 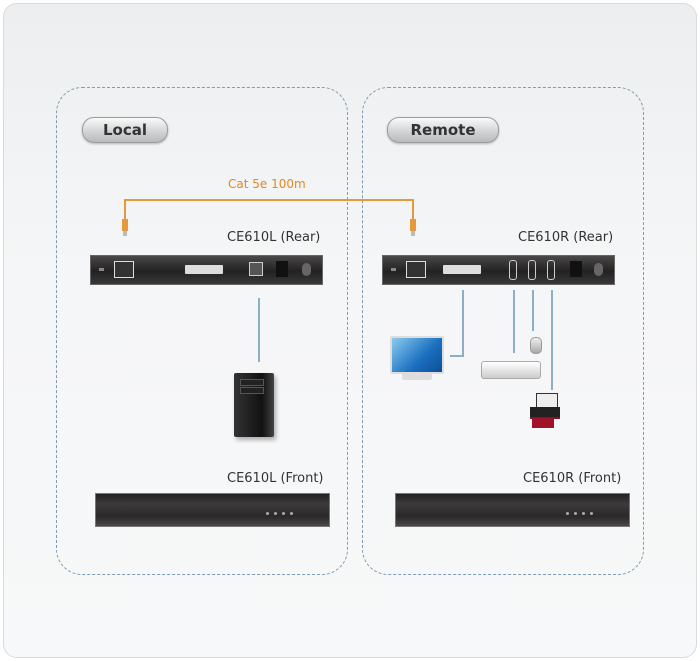 I want to click on local-front-label: CE610L (Front), so click(x=275, y=478).